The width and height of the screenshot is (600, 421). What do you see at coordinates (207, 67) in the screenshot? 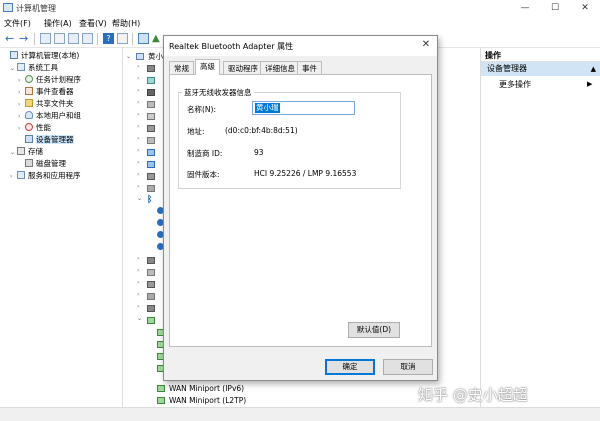
I see `tab-advanced: 高级` at bounding box center [207, 67].